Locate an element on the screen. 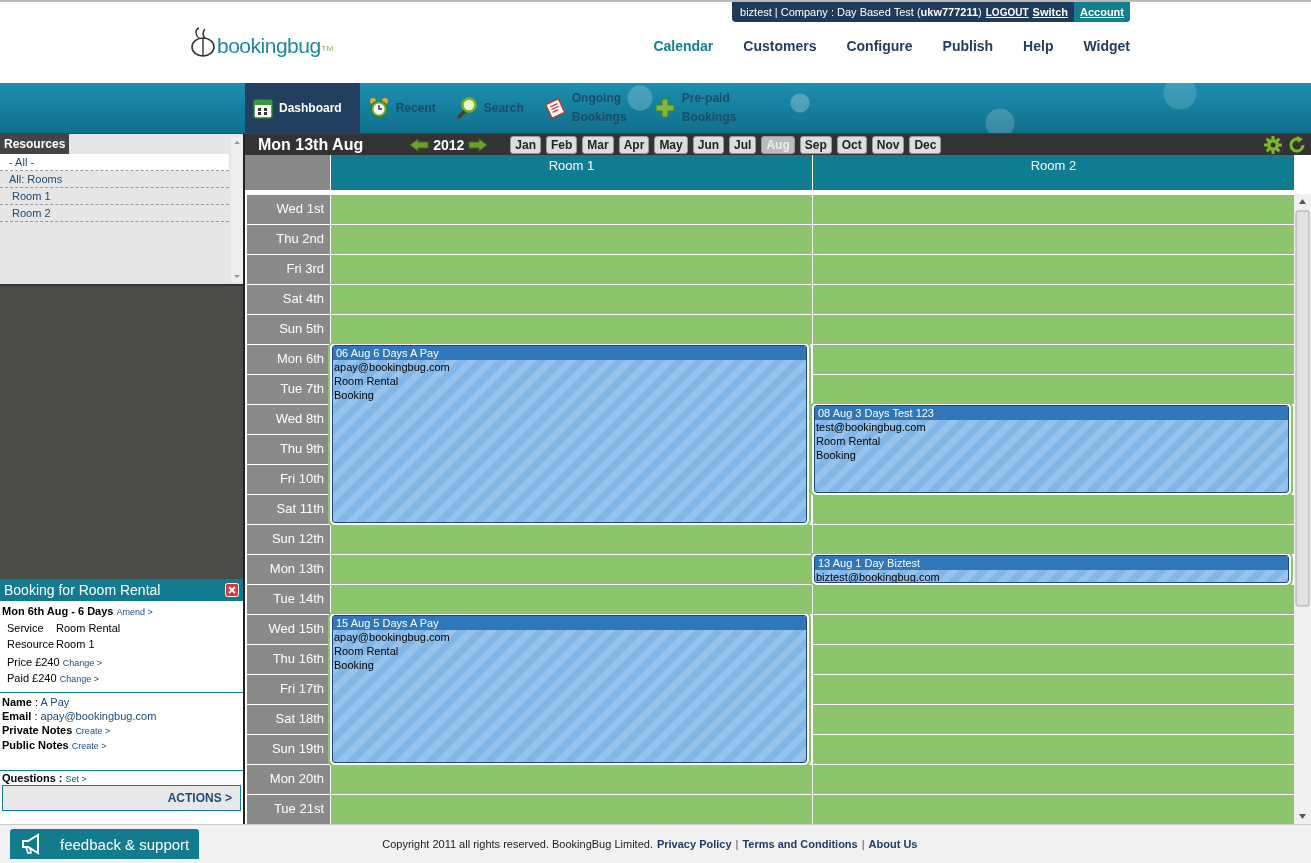 The image size is (1311, 863). booking-detail: test@bookingbug.com is located at coordinates (871, 427).